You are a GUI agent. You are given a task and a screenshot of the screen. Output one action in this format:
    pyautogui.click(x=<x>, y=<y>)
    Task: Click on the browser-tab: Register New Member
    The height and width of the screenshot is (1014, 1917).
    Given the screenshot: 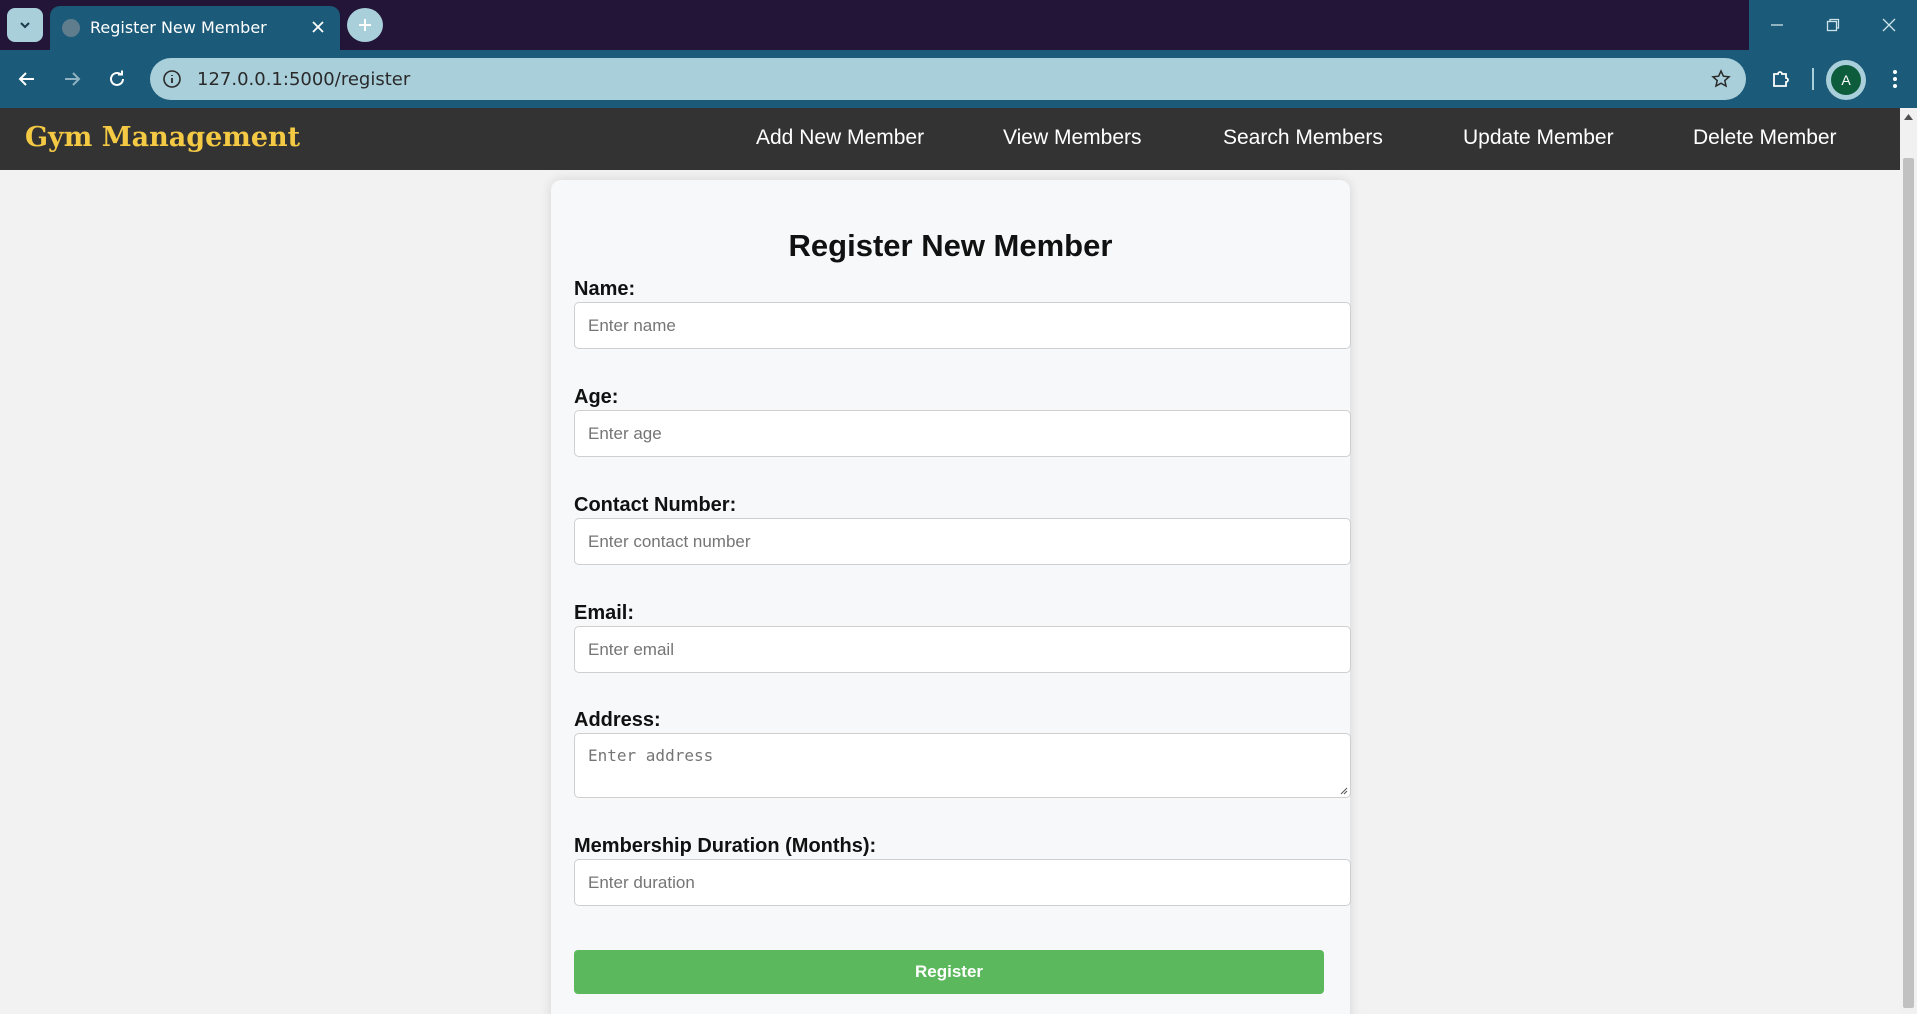 What is the action you would take?
    pyautogui.click(x=195, y=28)
    